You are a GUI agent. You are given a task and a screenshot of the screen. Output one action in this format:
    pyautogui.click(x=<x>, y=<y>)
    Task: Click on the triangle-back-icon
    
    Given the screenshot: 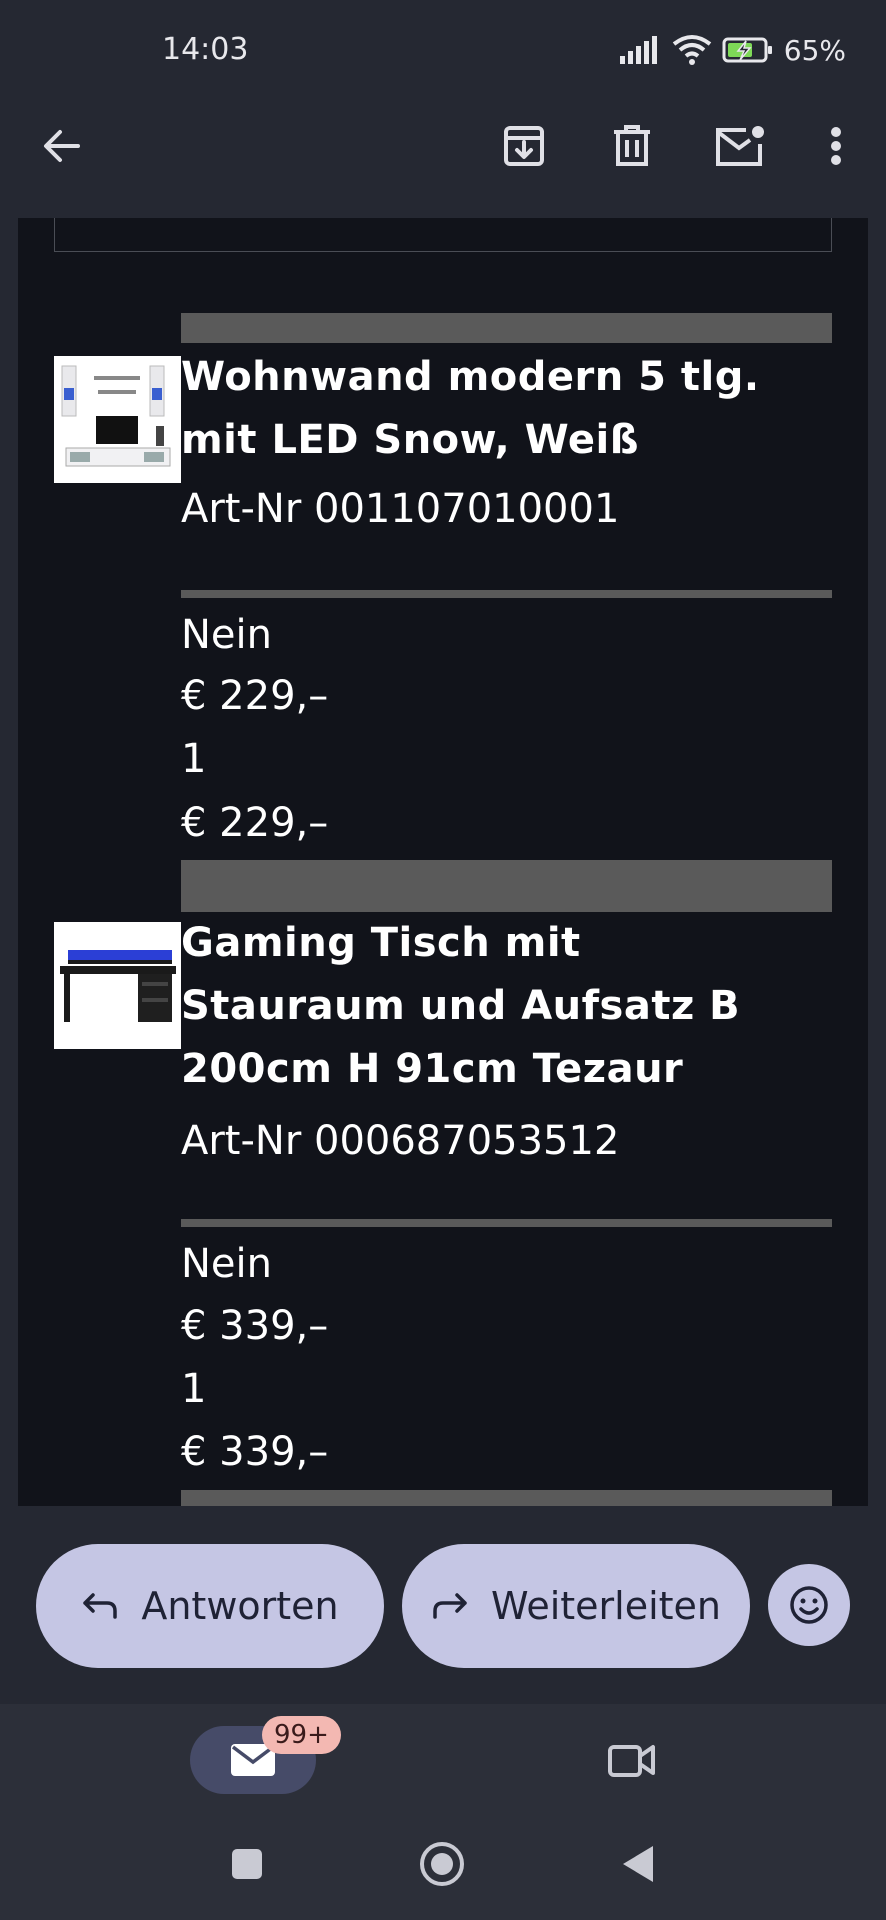 What is the action you would take?
    pyautogui.click(x=638, y=1864)
    